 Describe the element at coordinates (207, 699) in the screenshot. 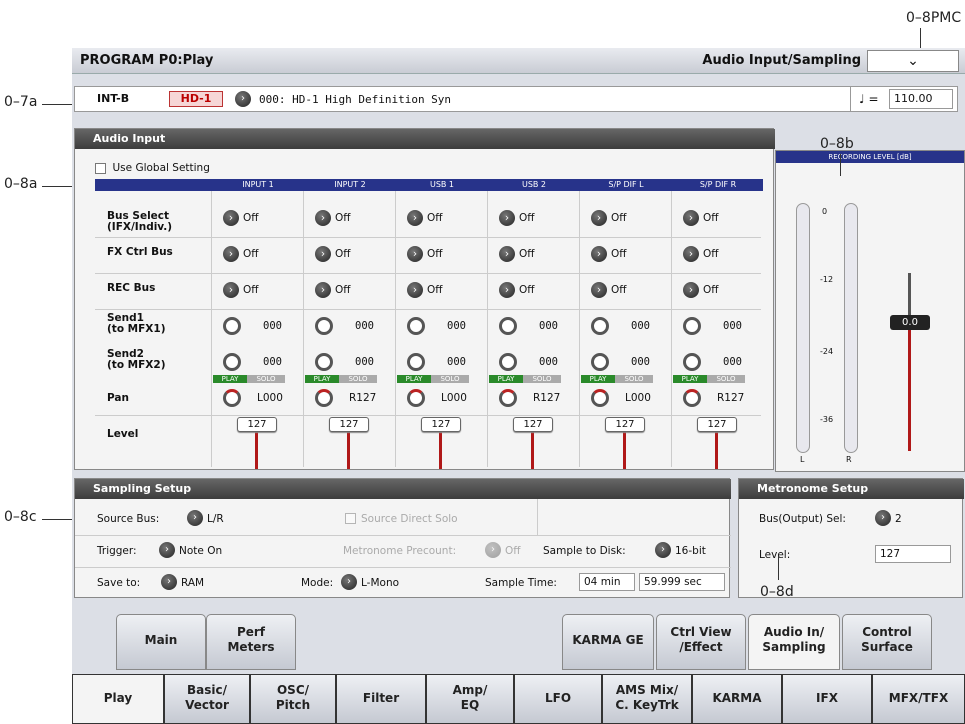

I see `lower-tab-basic: Basic/Vector` at that location.